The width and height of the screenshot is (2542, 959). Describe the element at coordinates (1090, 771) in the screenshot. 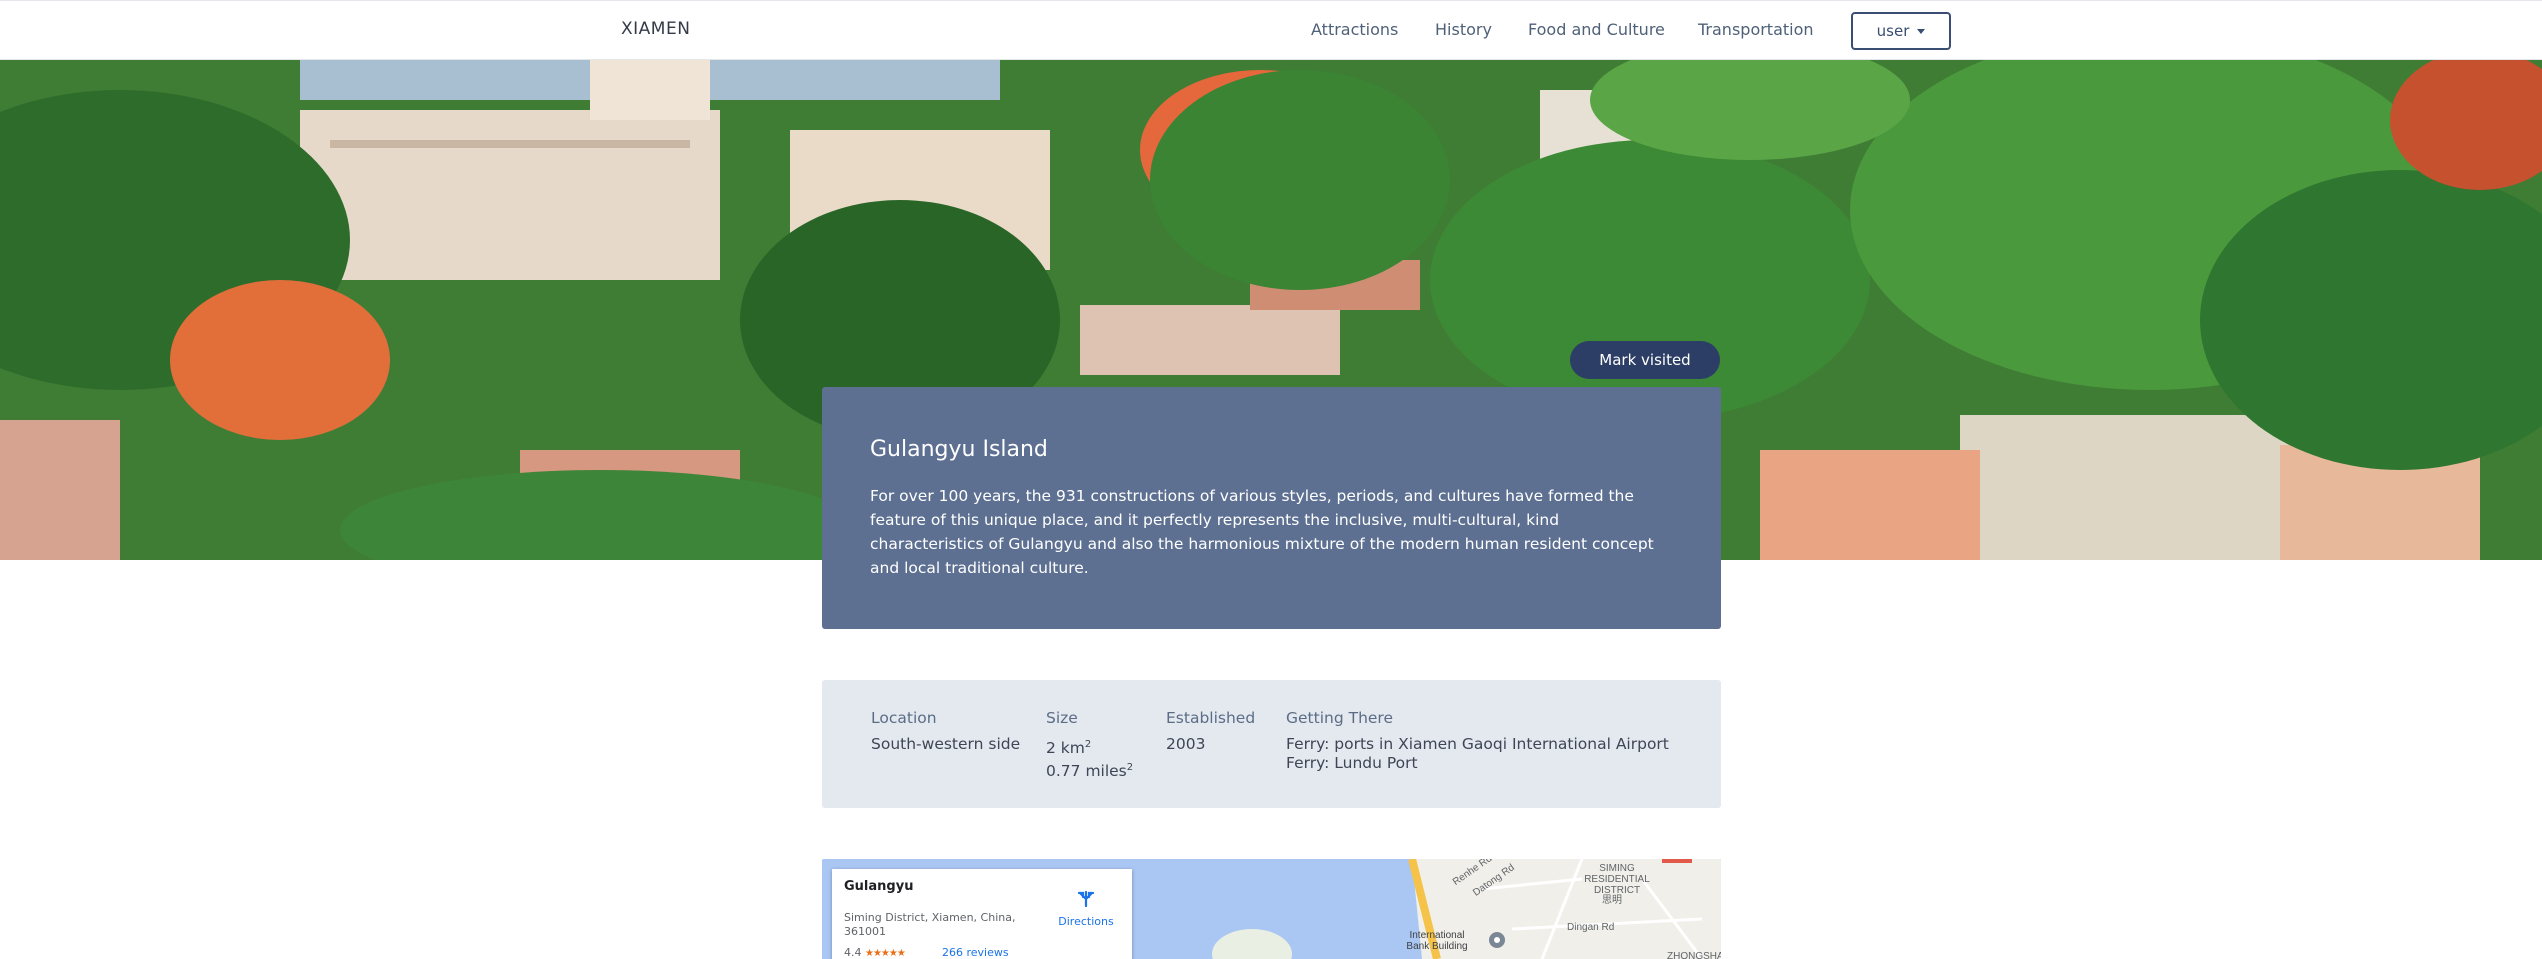

I see `detail-size-miles: 0.77 miles2` at that location.